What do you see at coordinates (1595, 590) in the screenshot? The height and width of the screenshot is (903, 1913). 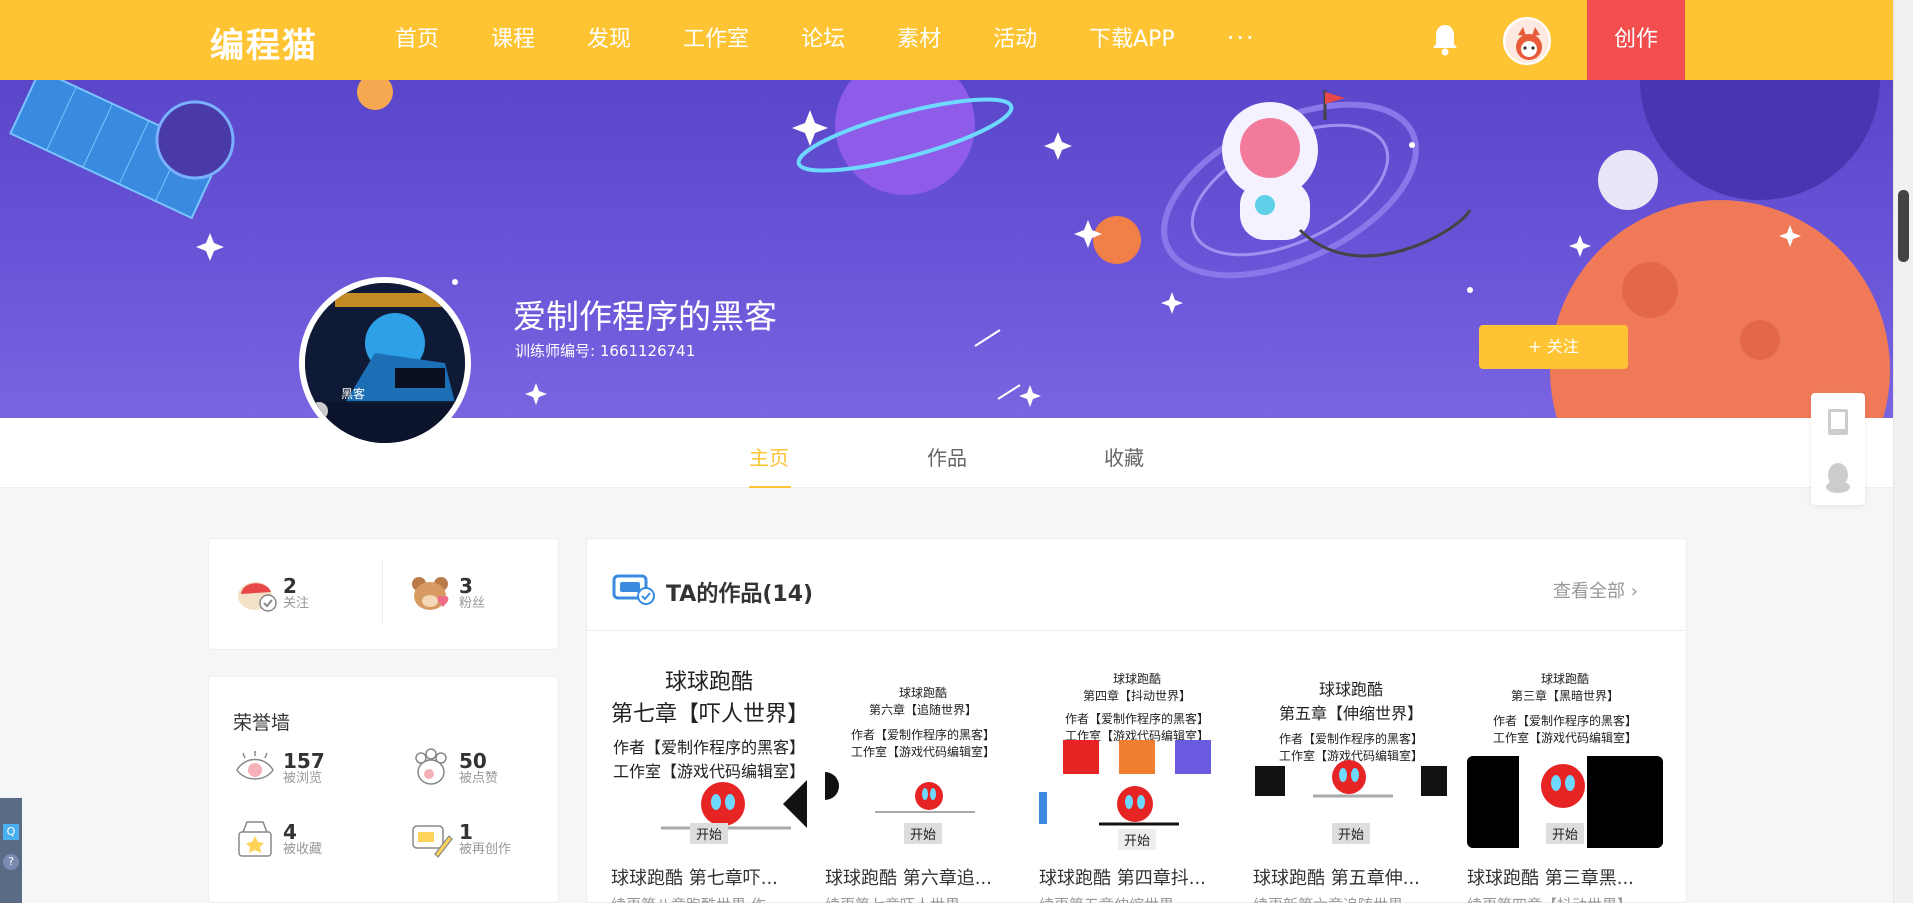 I see `view-all-link: 查看全部 ›` at bounding box center [1595, 590].